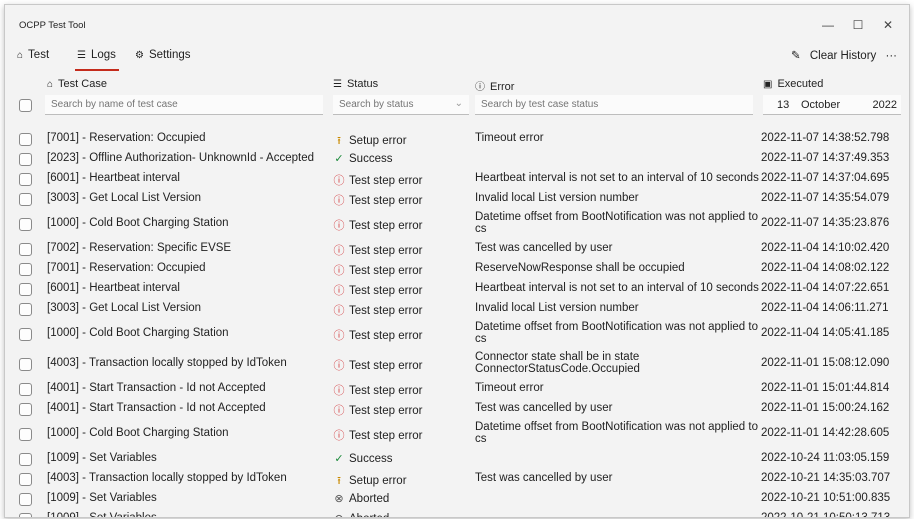  Describe the element at coordinates (494, 85) in the screenshot. I see `header-error: ⓘ Error` at that location.